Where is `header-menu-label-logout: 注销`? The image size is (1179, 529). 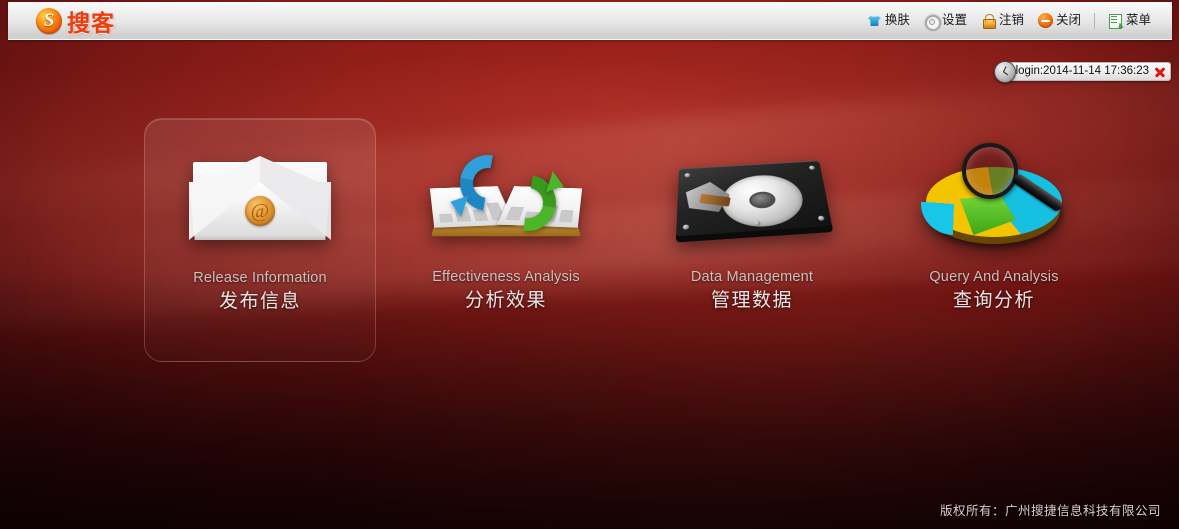 header-menu-label-logout: 注销 is located at coordinates (1011, 20).